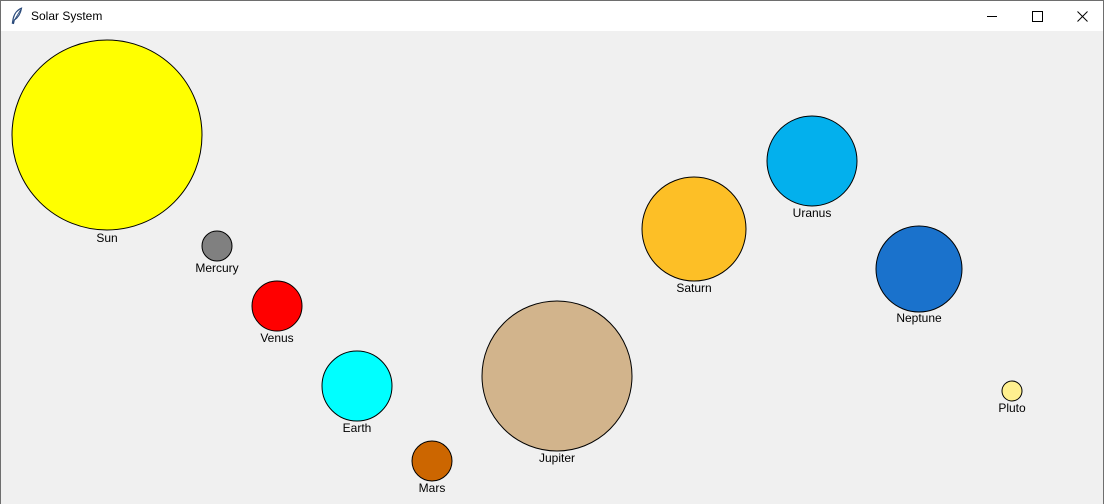 This screenshot has width=1104, height=504. I want to click on planet-venus, so click(277, 306).